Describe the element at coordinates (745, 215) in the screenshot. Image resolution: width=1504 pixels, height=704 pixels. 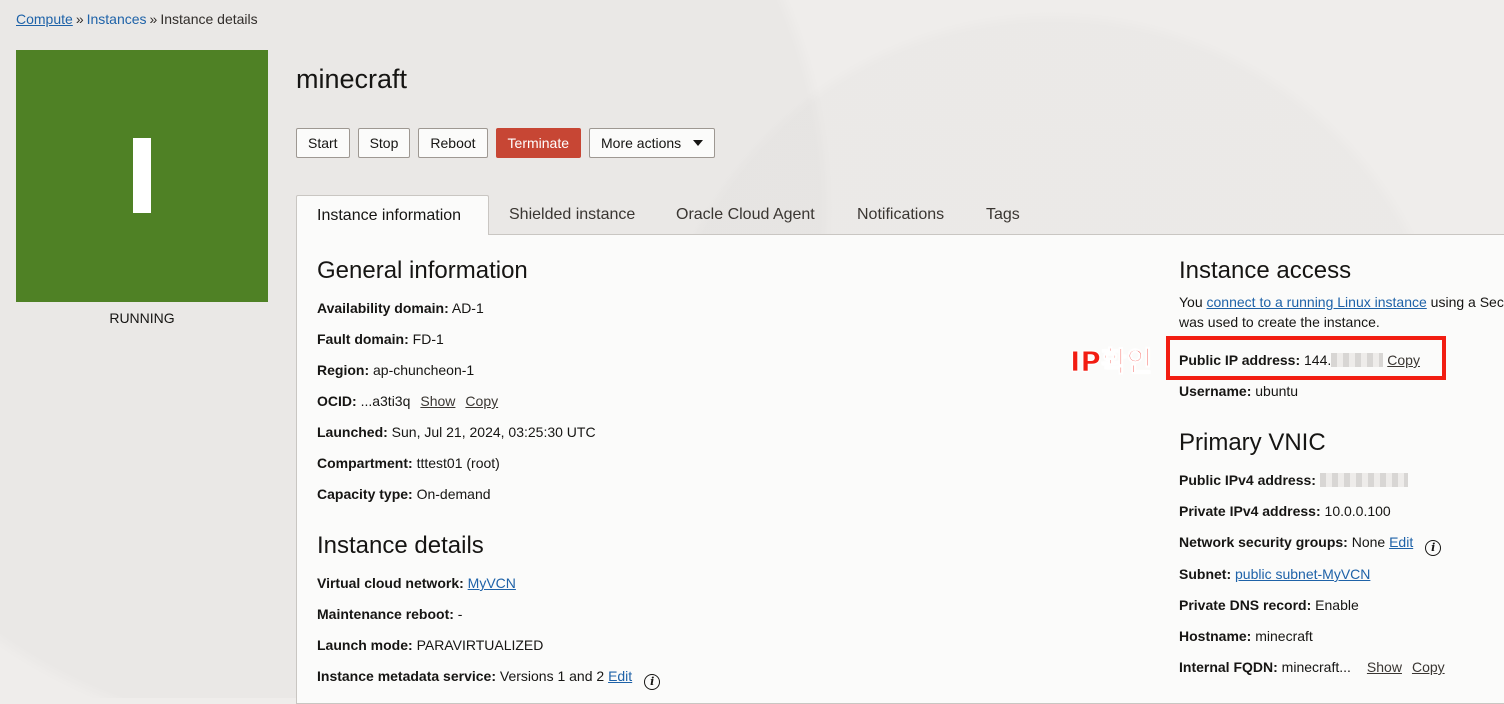
I see `tab-oracle-cloud-agent: Oracle Cloud Agent` at that location.